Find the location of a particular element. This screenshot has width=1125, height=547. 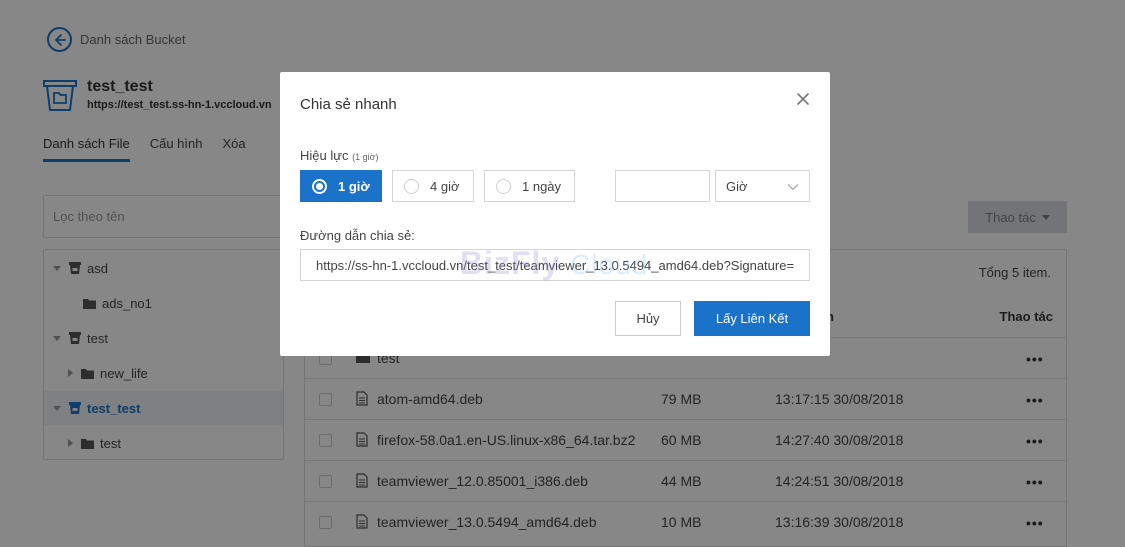

share-link-field is located at coordinates (555, 265).